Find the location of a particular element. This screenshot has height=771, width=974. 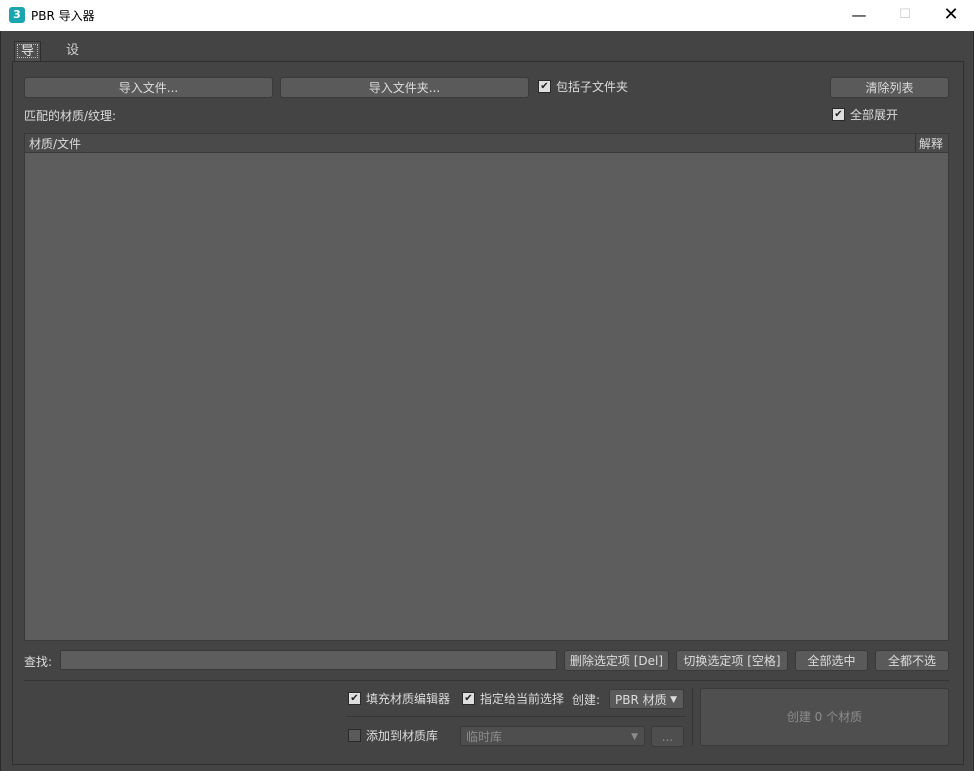

library-select: 临时库 ▼ is located at coordinates (552, 736).